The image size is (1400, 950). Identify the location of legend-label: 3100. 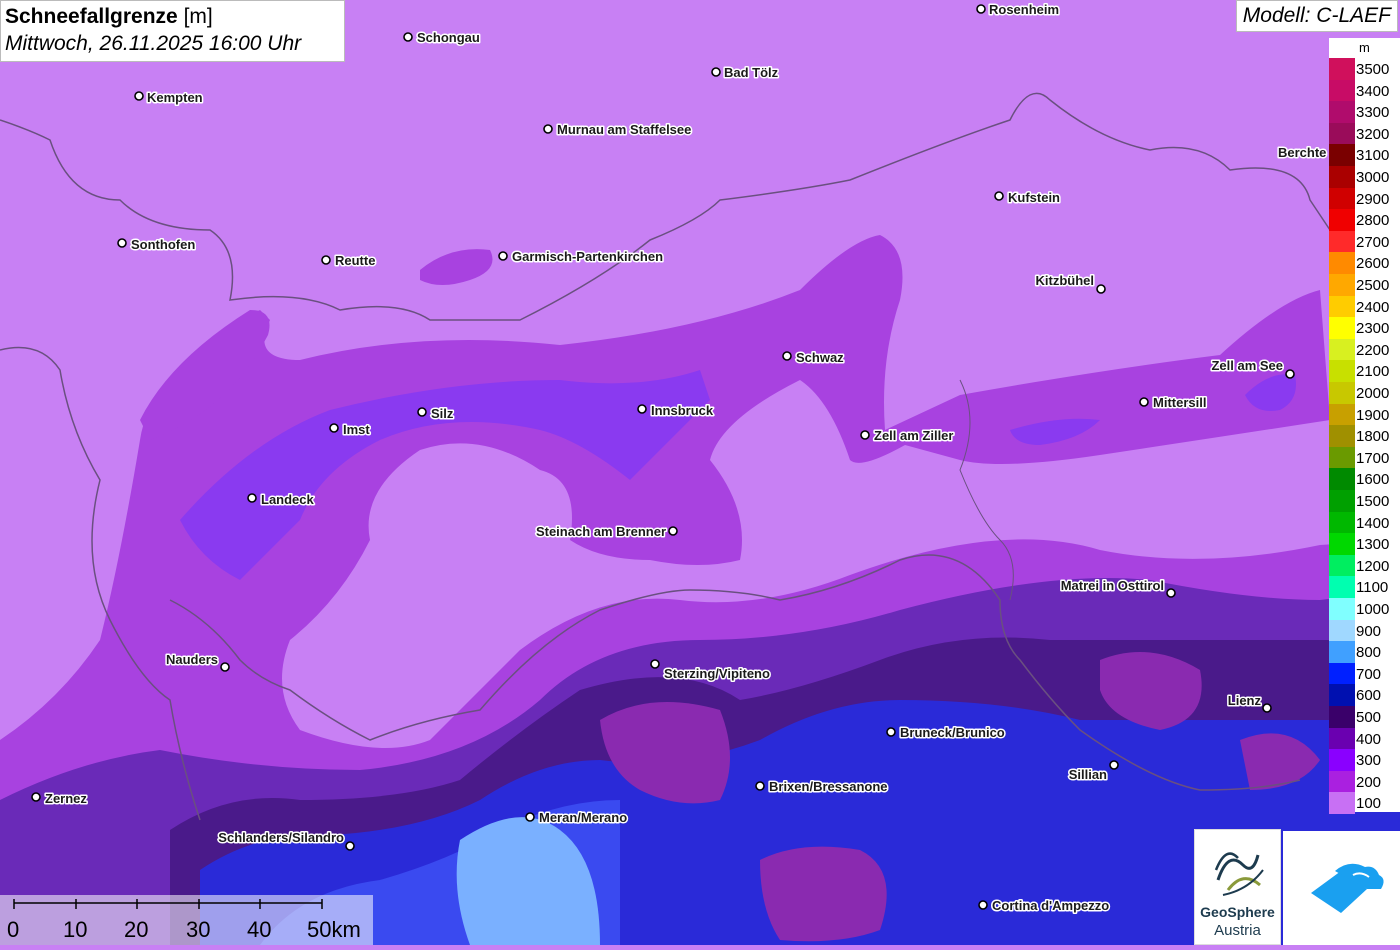
(1373, 156).